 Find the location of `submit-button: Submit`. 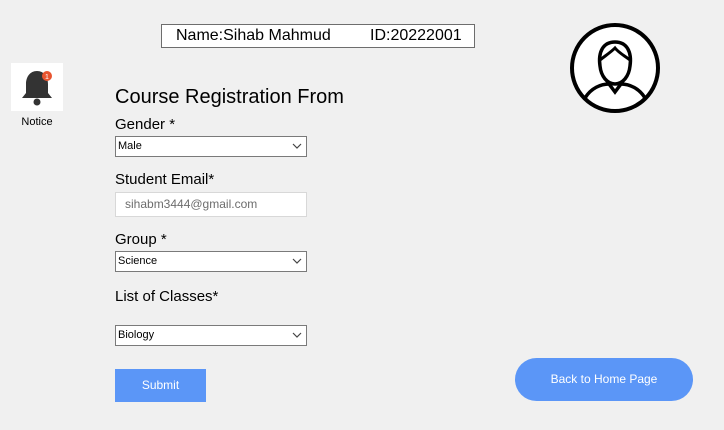

submit-button: Submit is located at coordinates (160, 385).